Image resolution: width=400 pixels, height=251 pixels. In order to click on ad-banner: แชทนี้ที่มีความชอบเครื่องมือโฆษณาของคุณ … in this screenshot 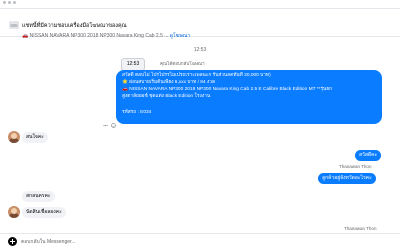, I will do `click(200, 25)`.